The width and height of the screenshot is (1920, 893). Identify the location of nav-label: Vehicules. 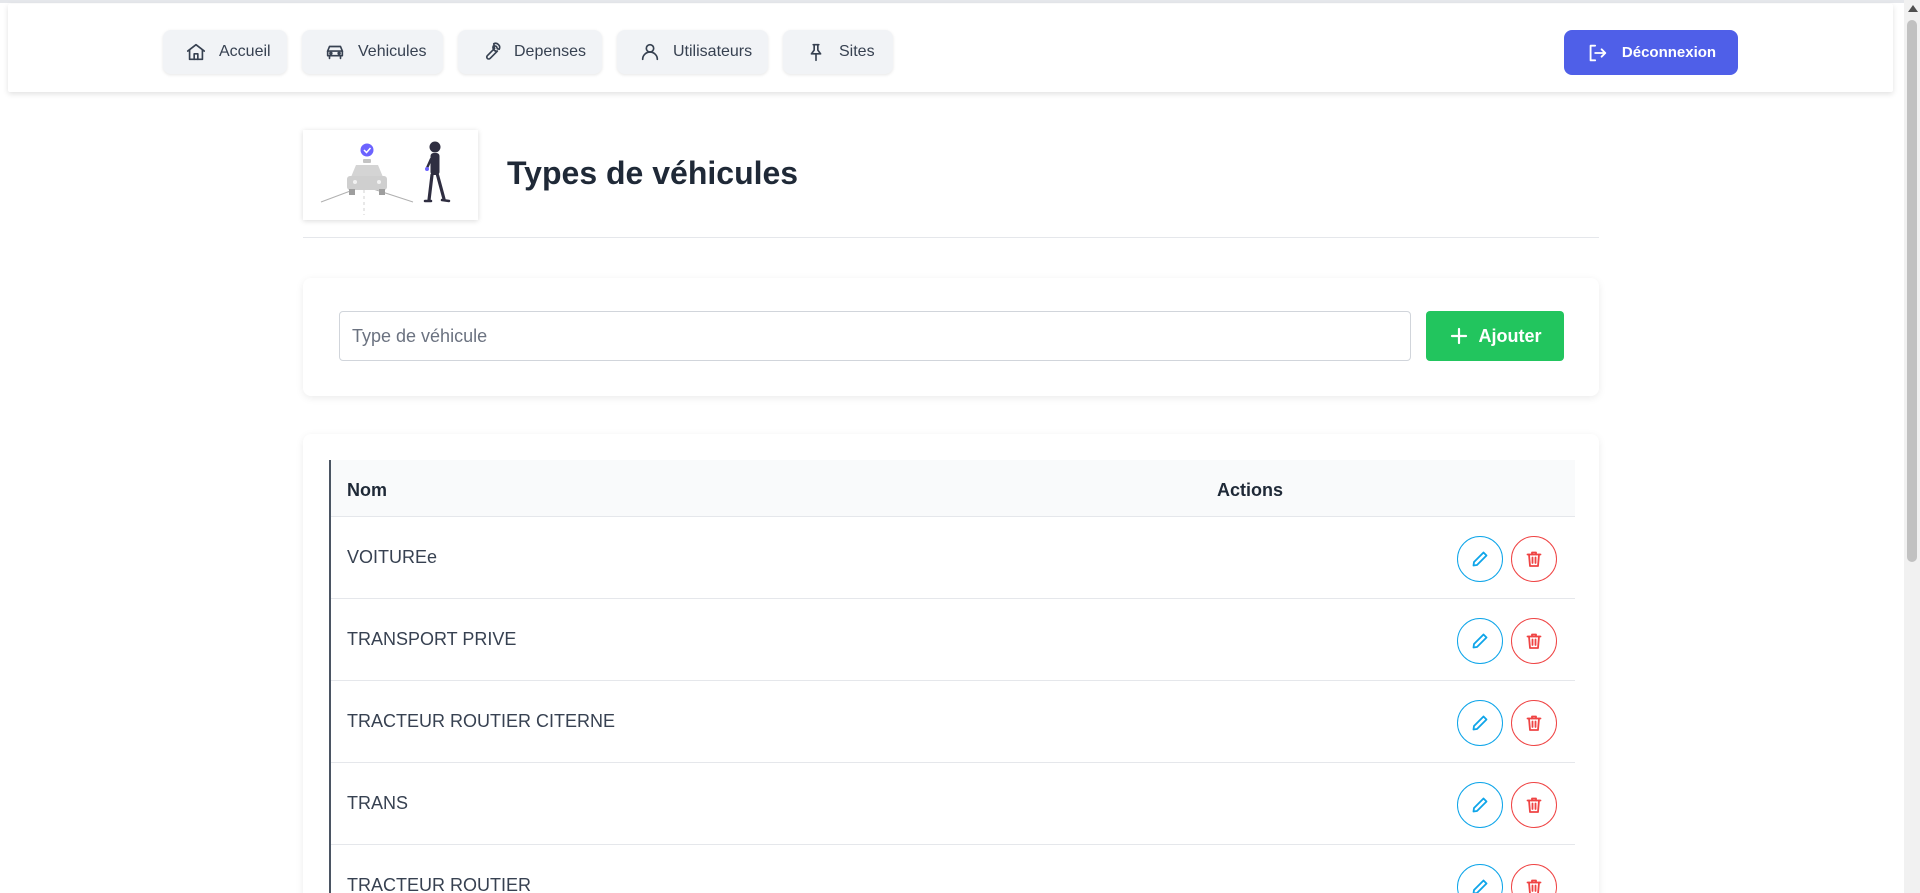
(392, 51).